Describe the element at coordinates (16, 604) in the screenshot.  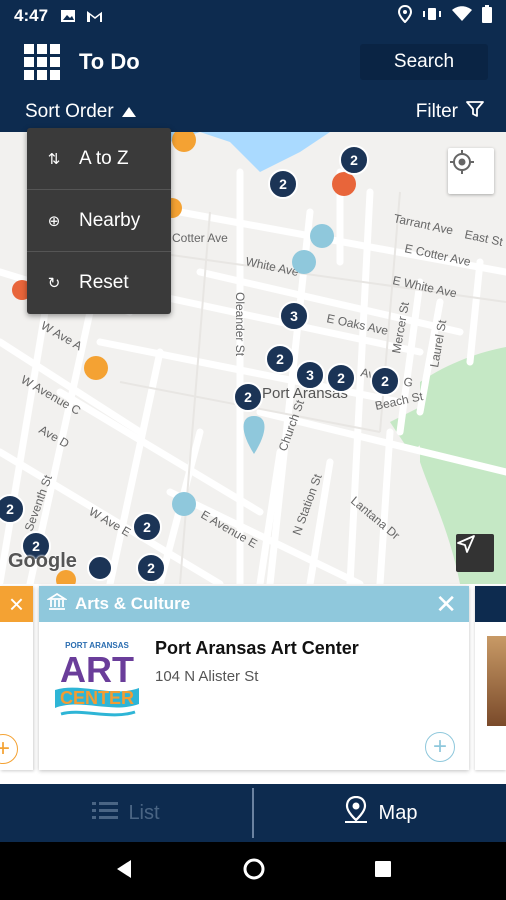
I see `close-icon: ×` at that location.